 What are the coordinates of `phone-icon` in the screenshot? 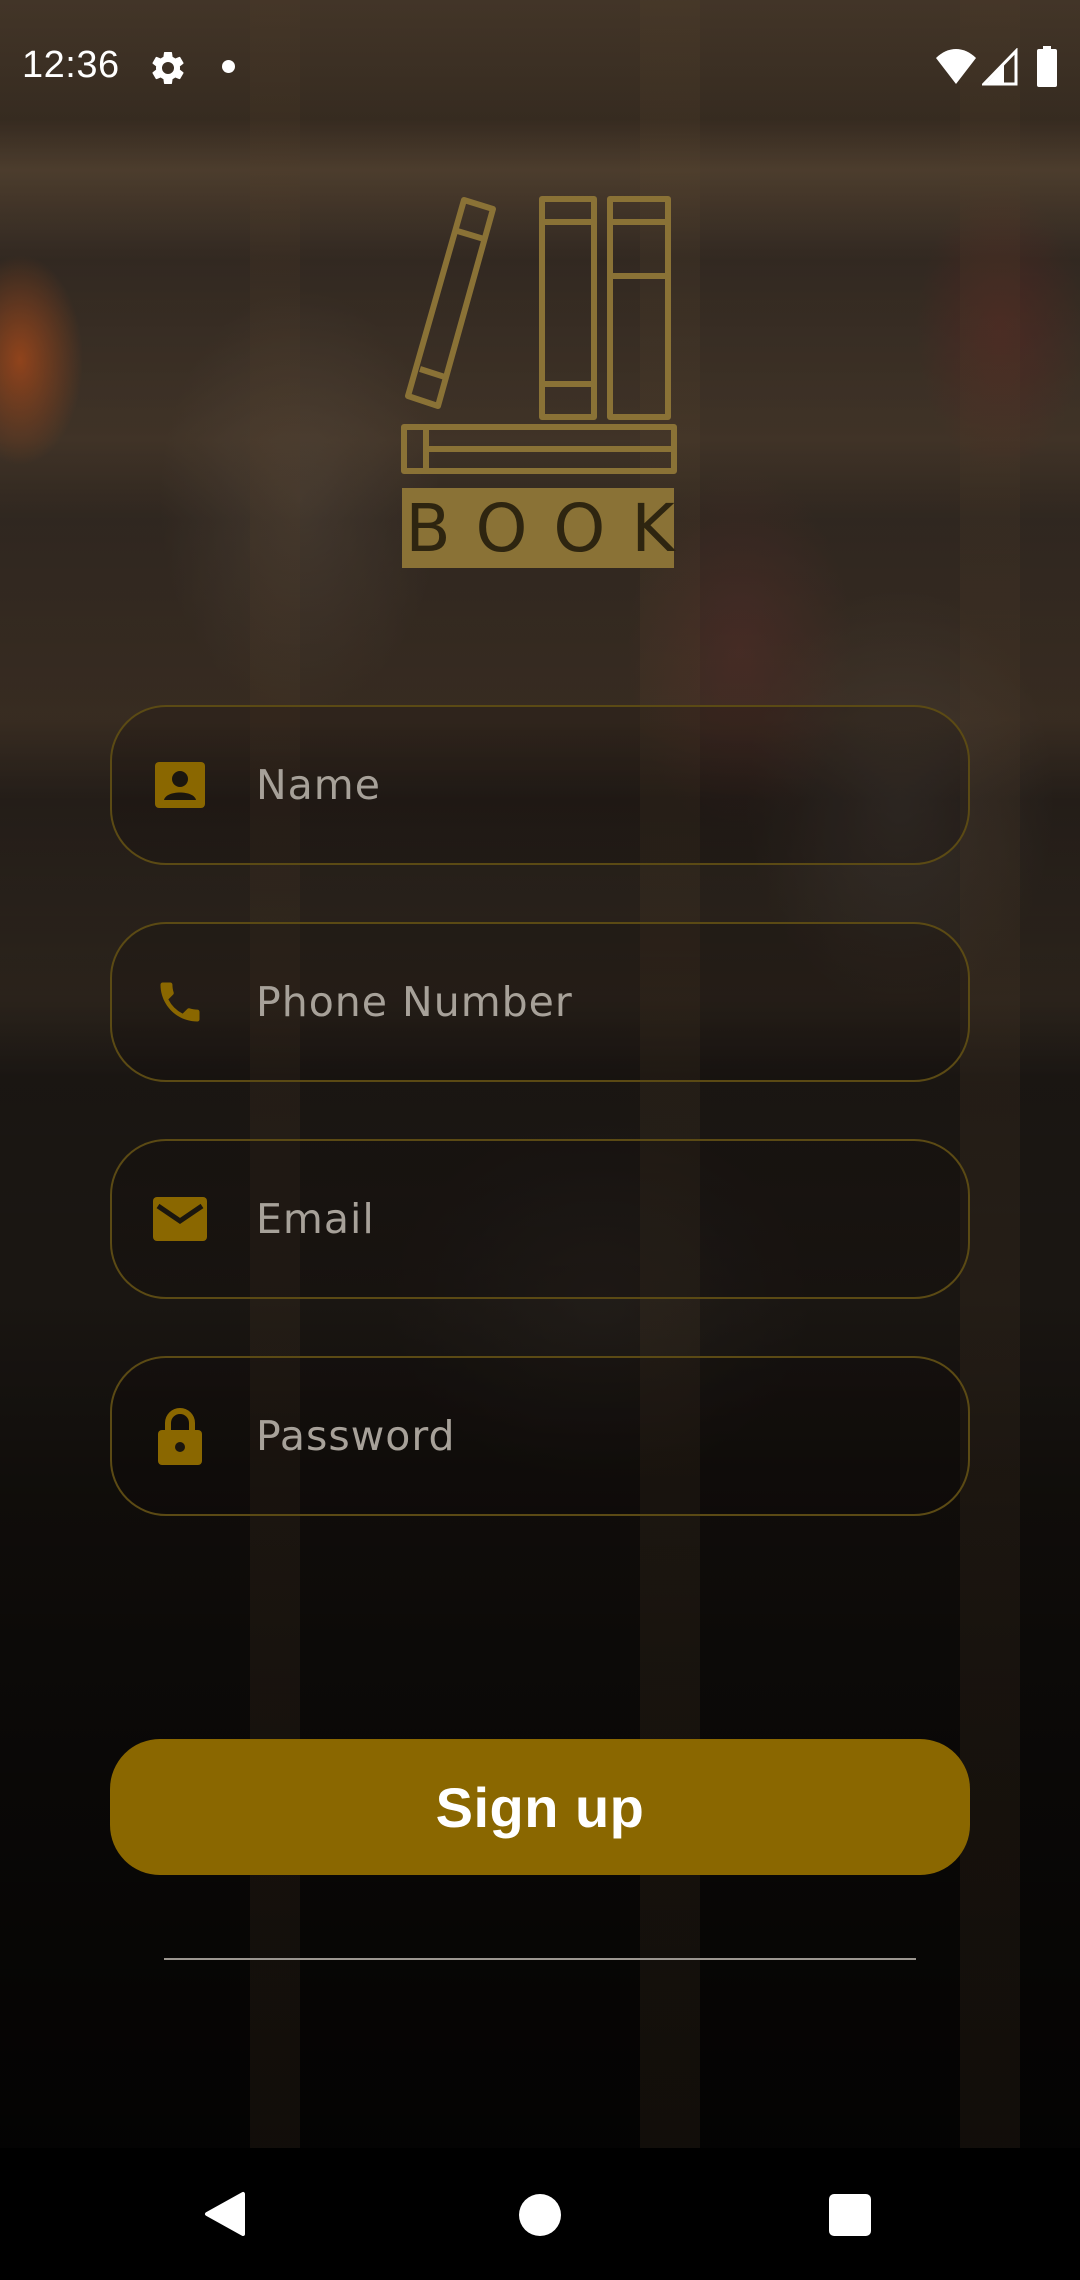 It's located at (180, 1002).